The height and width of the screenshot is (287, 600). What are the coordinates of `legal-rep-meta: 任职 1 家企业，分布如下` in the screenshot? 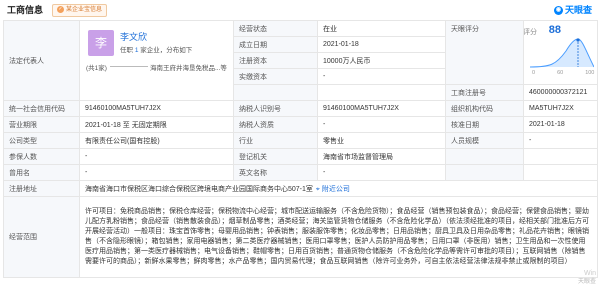 It's located at (156, 50).